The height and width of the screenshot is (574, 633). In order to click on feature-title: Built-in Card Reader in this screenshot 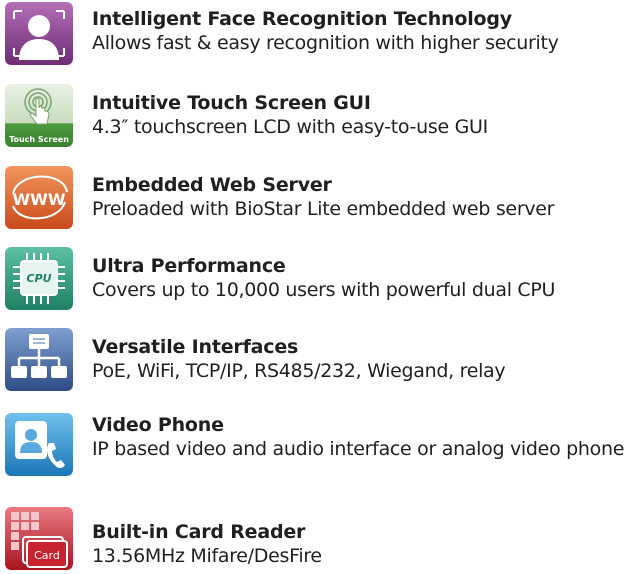, I will do `click(199, 532)`.